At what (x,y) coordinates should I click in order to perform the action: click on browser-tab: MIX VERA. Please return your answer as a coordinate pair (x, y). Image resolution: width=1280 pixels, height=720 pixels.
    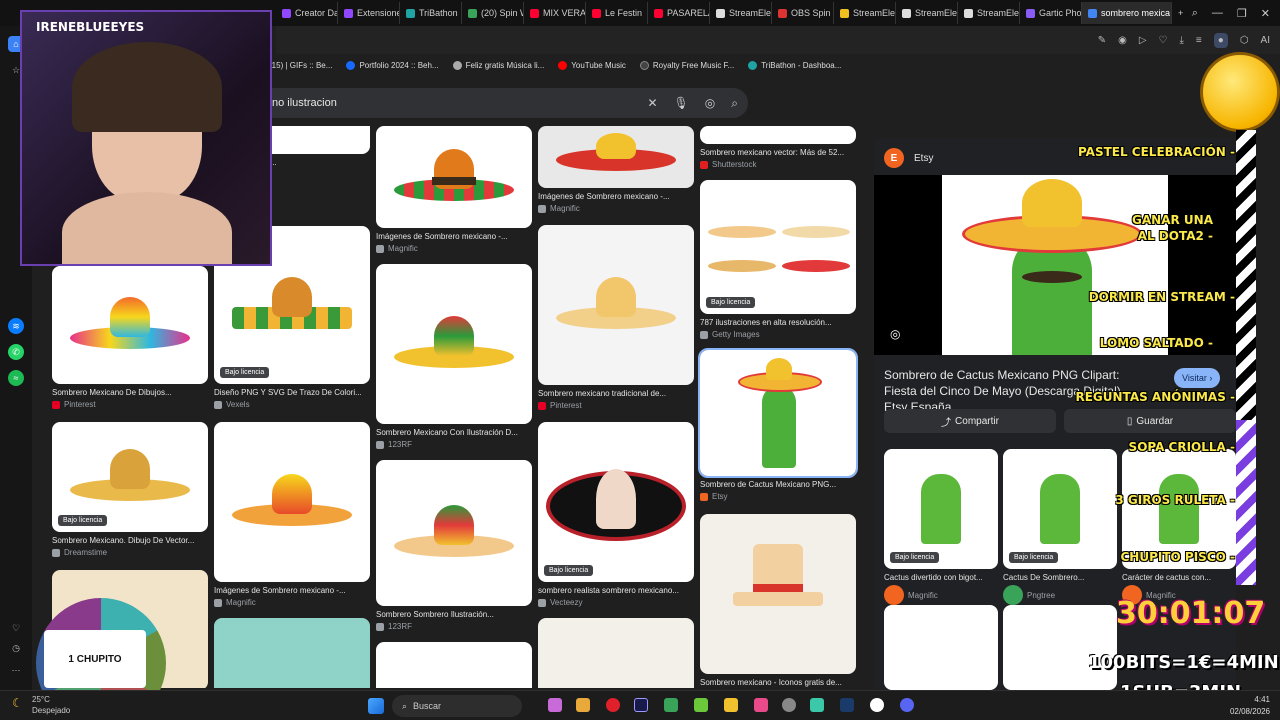
    Looking at the image, I should click on (555, 13).